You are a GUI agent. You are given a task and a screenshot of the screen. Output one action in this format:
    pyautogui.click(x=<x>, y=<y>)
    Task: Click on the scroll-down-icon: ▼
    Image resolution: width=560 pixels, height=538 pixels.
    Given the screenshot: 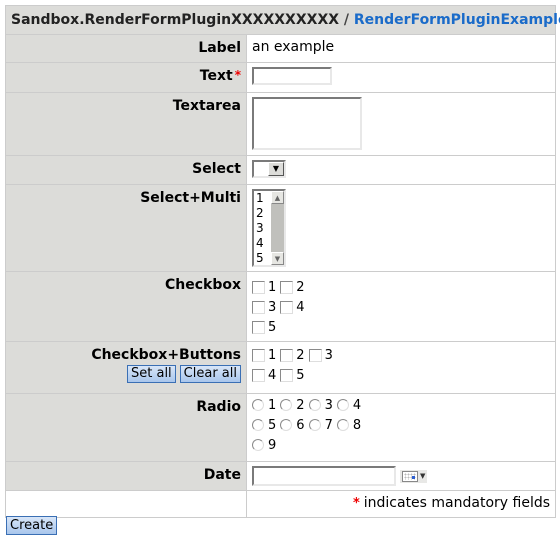 What is the action you would take?
    pyautogui.click(x=277, y=258)
    